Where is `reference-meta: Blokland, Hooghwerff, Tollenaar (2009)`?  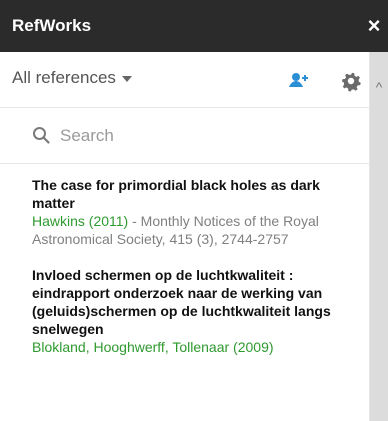
reference-meta: Blokland, Hooghwerff, Tollenaar (2009) is located at coordinates (192, 347).